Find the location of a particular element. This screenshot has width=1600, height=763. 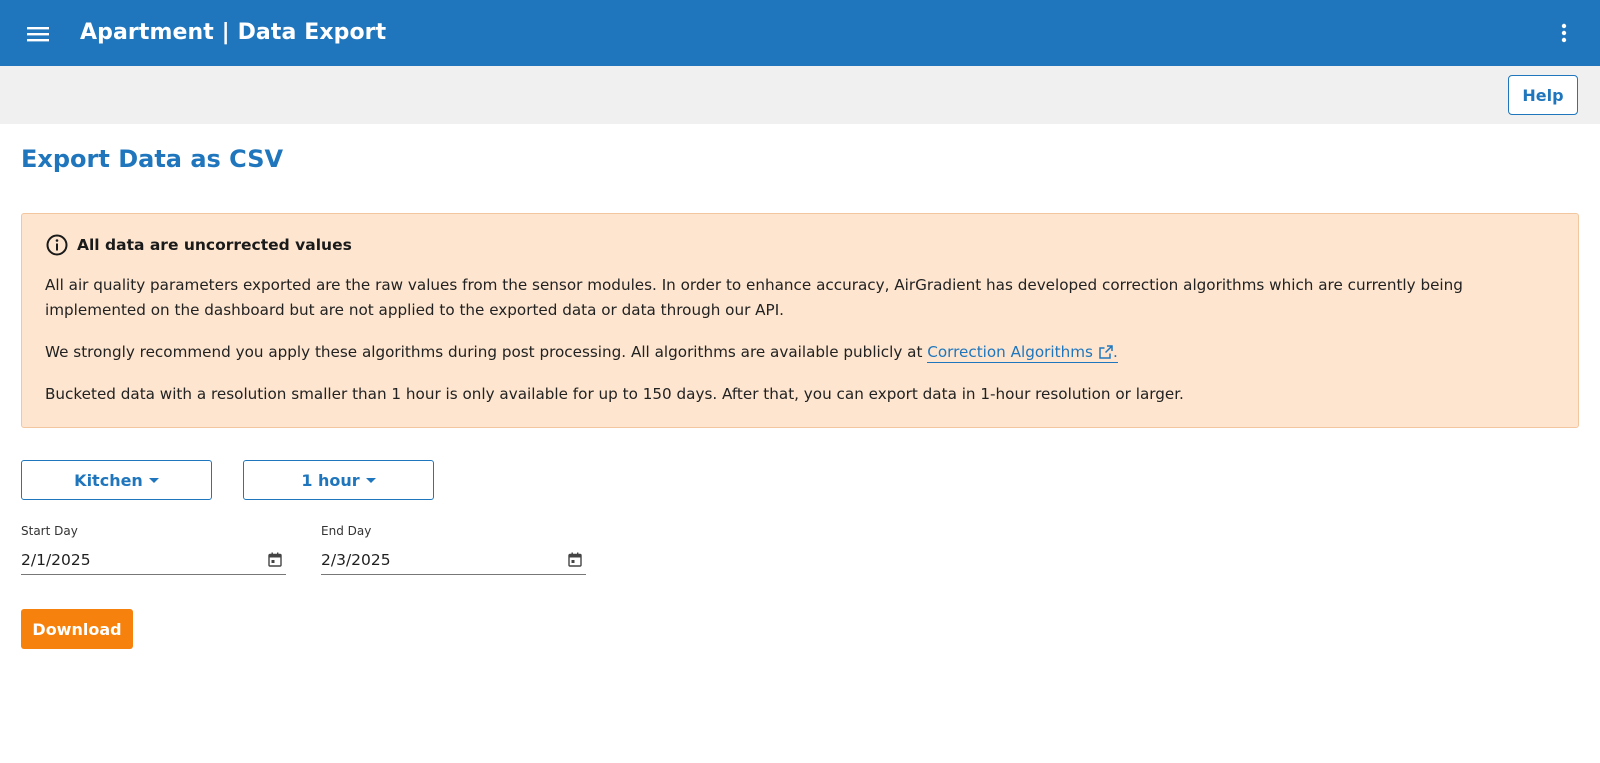

end-day-label: End Day is located at coordinates (346, 531).